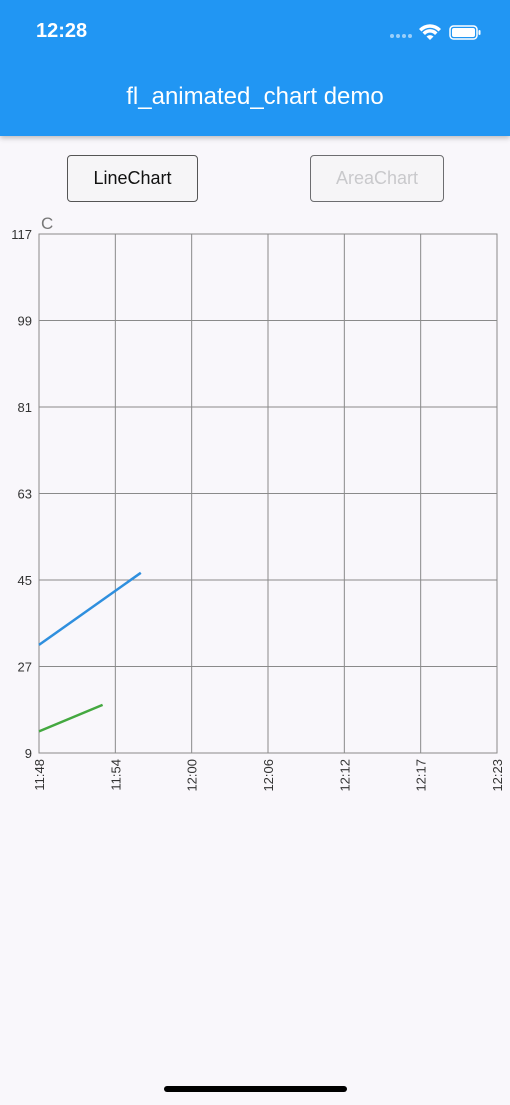 This screenshot has height=1105, width=510. I want to click on line-chart-button: LineChart, so click(132, 178).